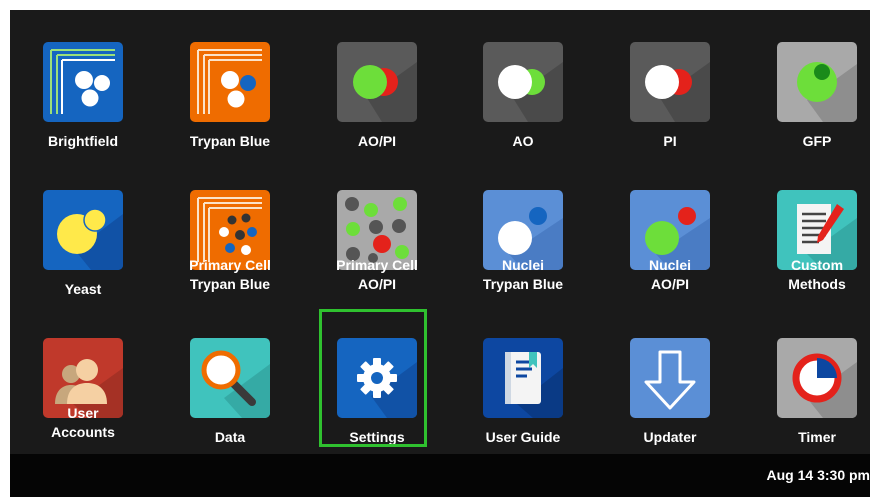 The height and width of the screenshot is (497, 870). I want to click on app-label: AO, so click(523, 141).